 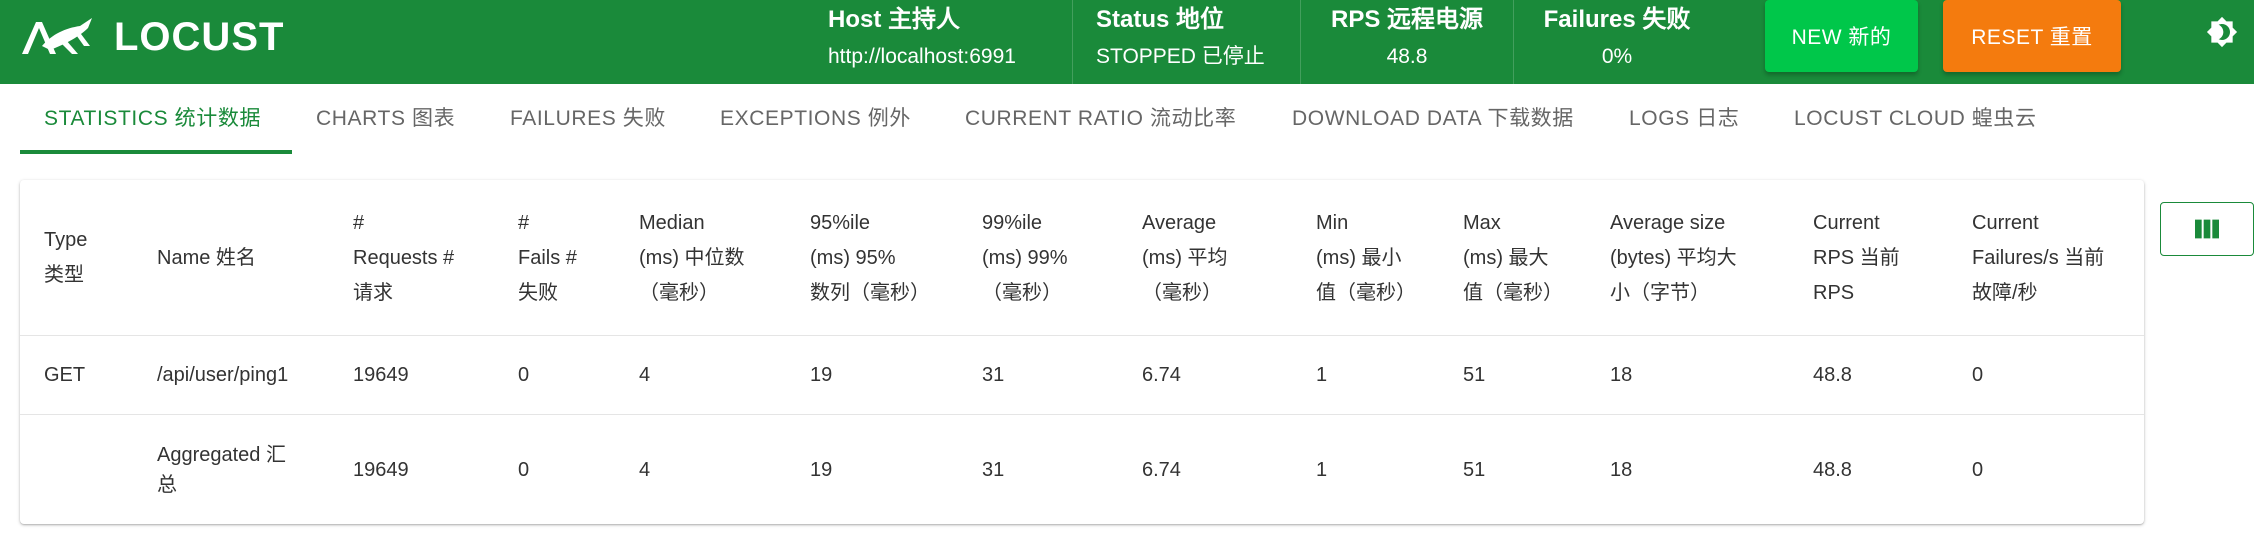 What do you see at coordinates (922, 56) in the screenshot?
I see `host-value: http://localhost:6991` at bounding box center [922, 56].